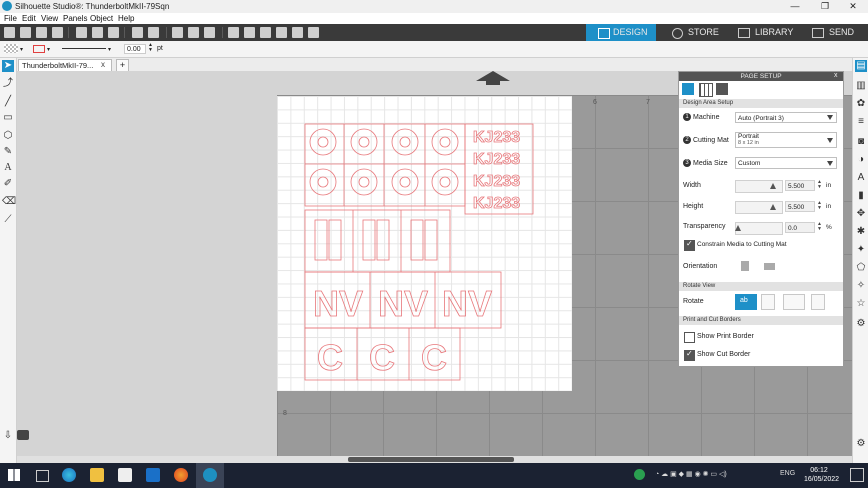 The width and height of the screenshot is (868, 488). What do you see at coordinates (135, 49) in the screenshot?
I see `line-width-input: 0.00` at bounding box center [135, 49].